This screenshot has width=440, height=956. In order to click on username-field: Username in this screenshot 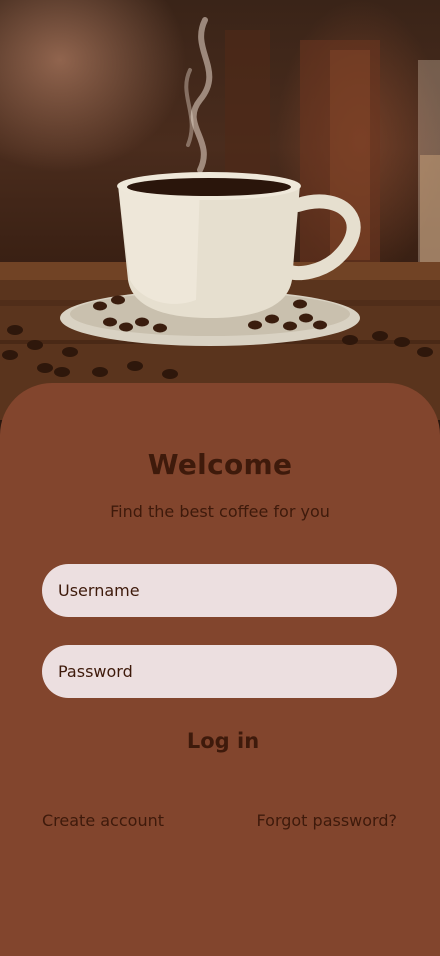, I will do `click(219, 590)`.